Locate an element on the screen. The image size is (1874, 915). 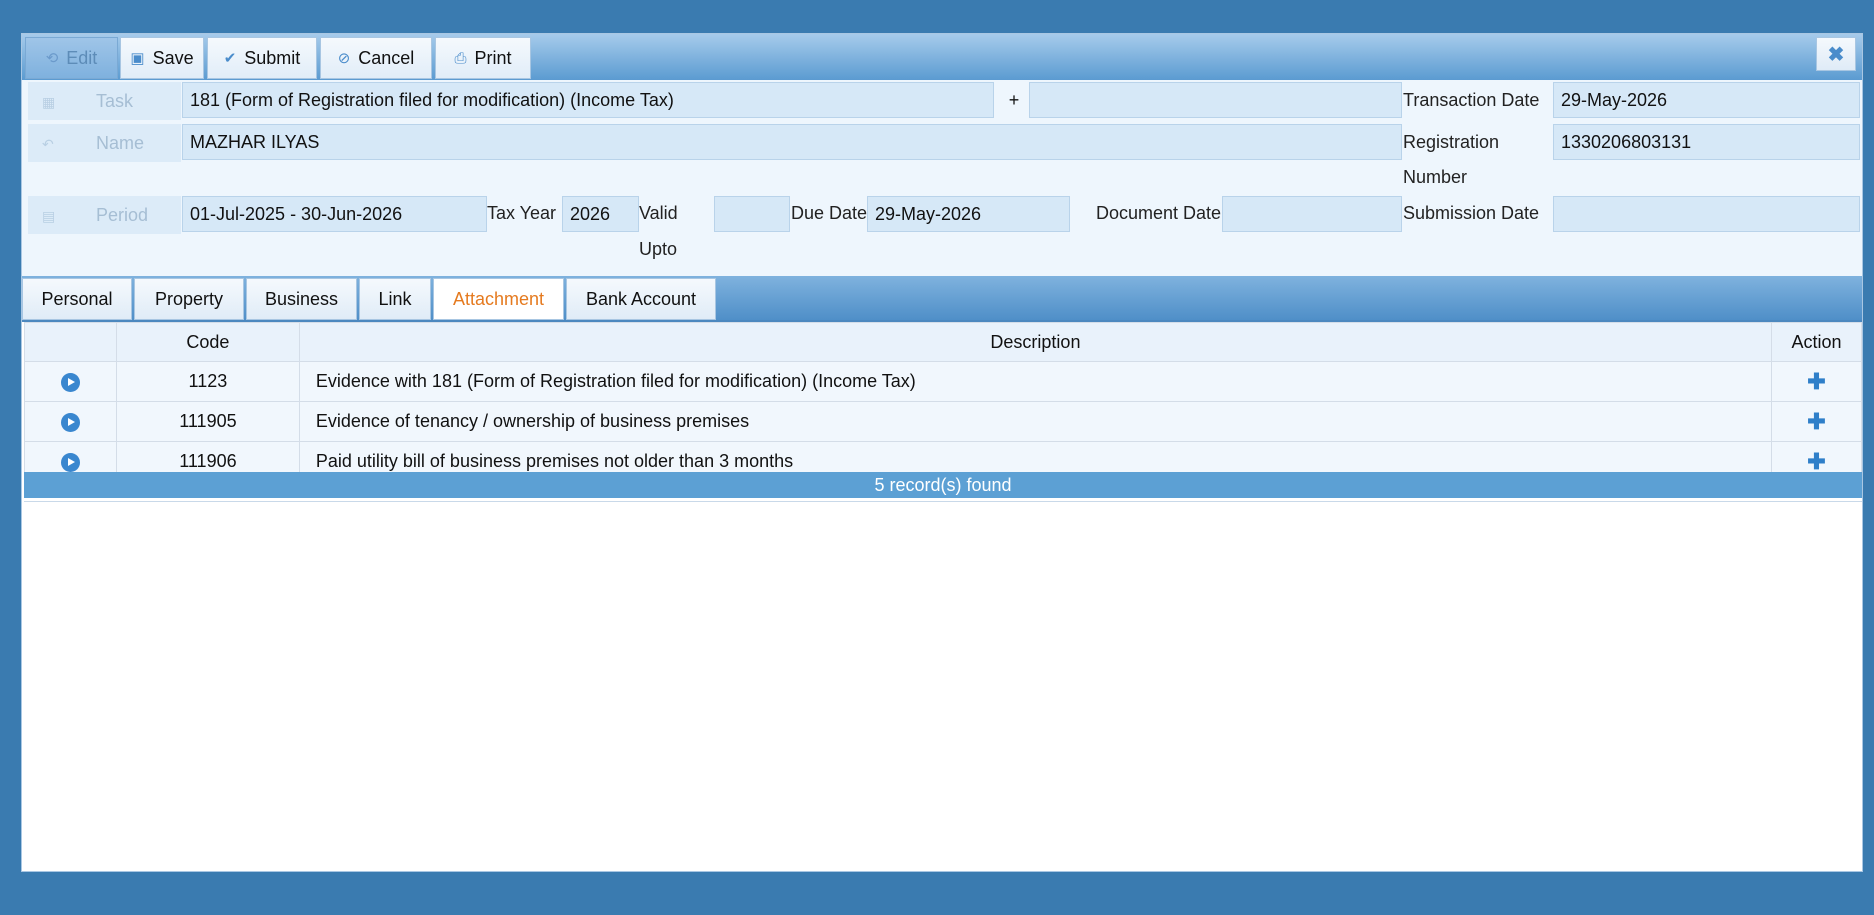
tab-personal: Personal is located at coordinates (77, 299).